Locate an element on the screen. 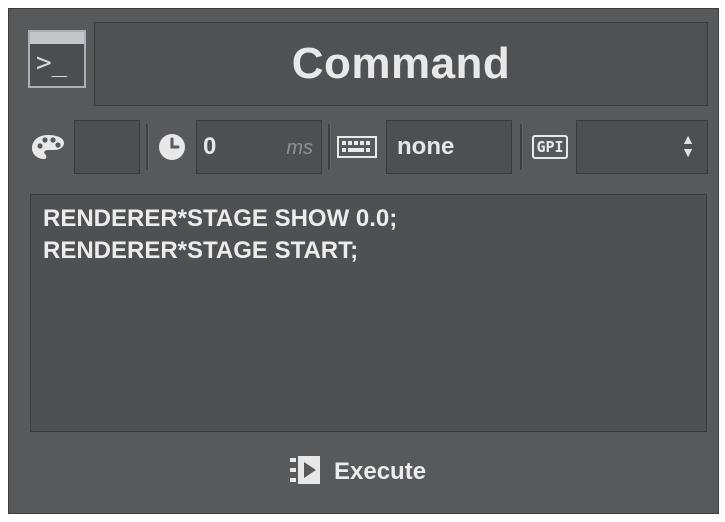  delay-value: 0 is located at coordinates (210, 146).